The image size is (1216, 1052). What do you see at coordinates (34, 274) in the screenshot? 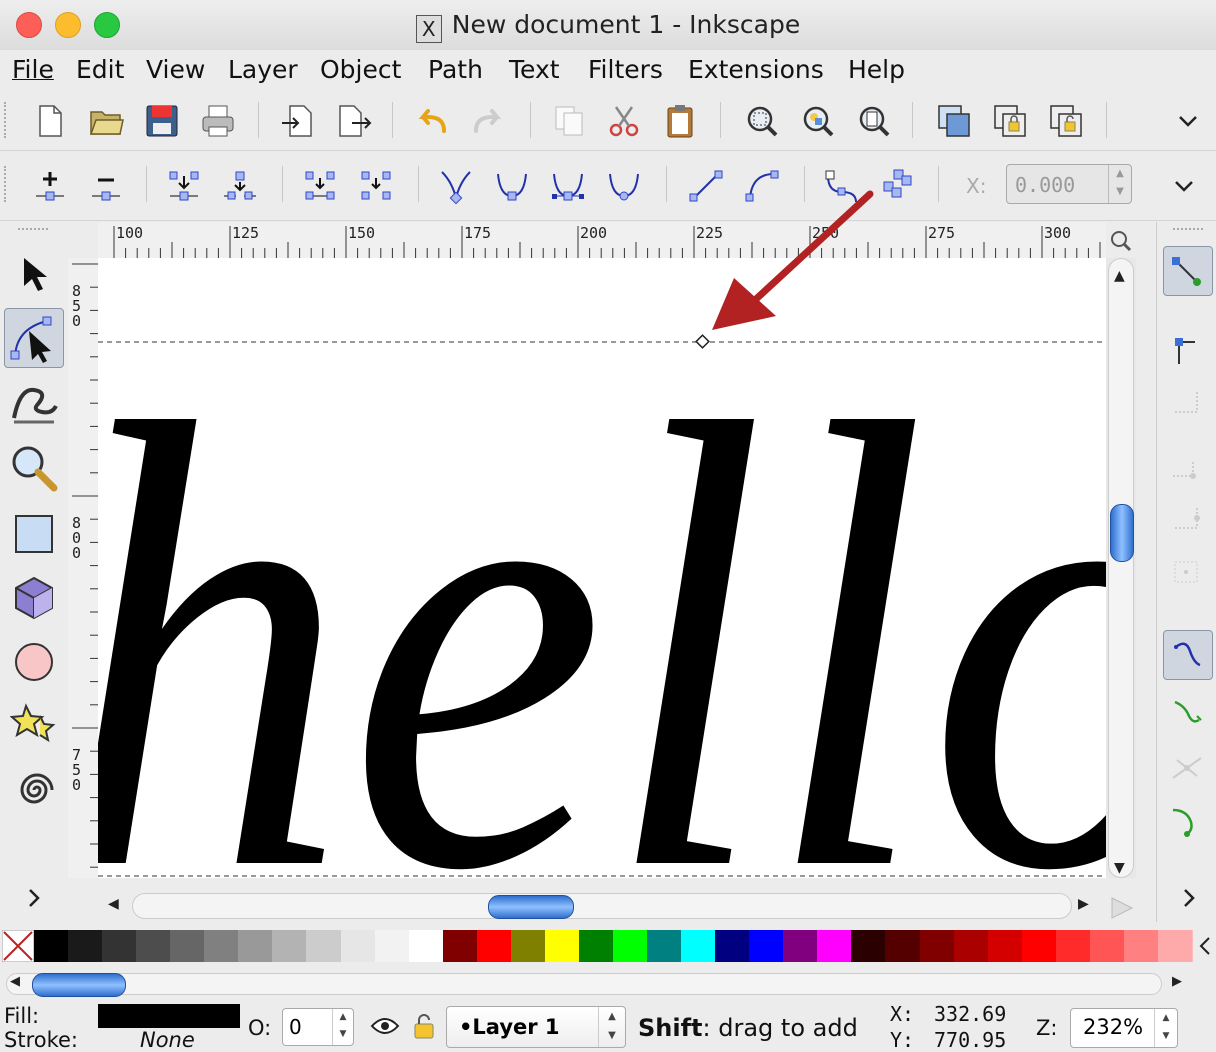
I see `selector-tool-icon` at bounding box center [34, 274].